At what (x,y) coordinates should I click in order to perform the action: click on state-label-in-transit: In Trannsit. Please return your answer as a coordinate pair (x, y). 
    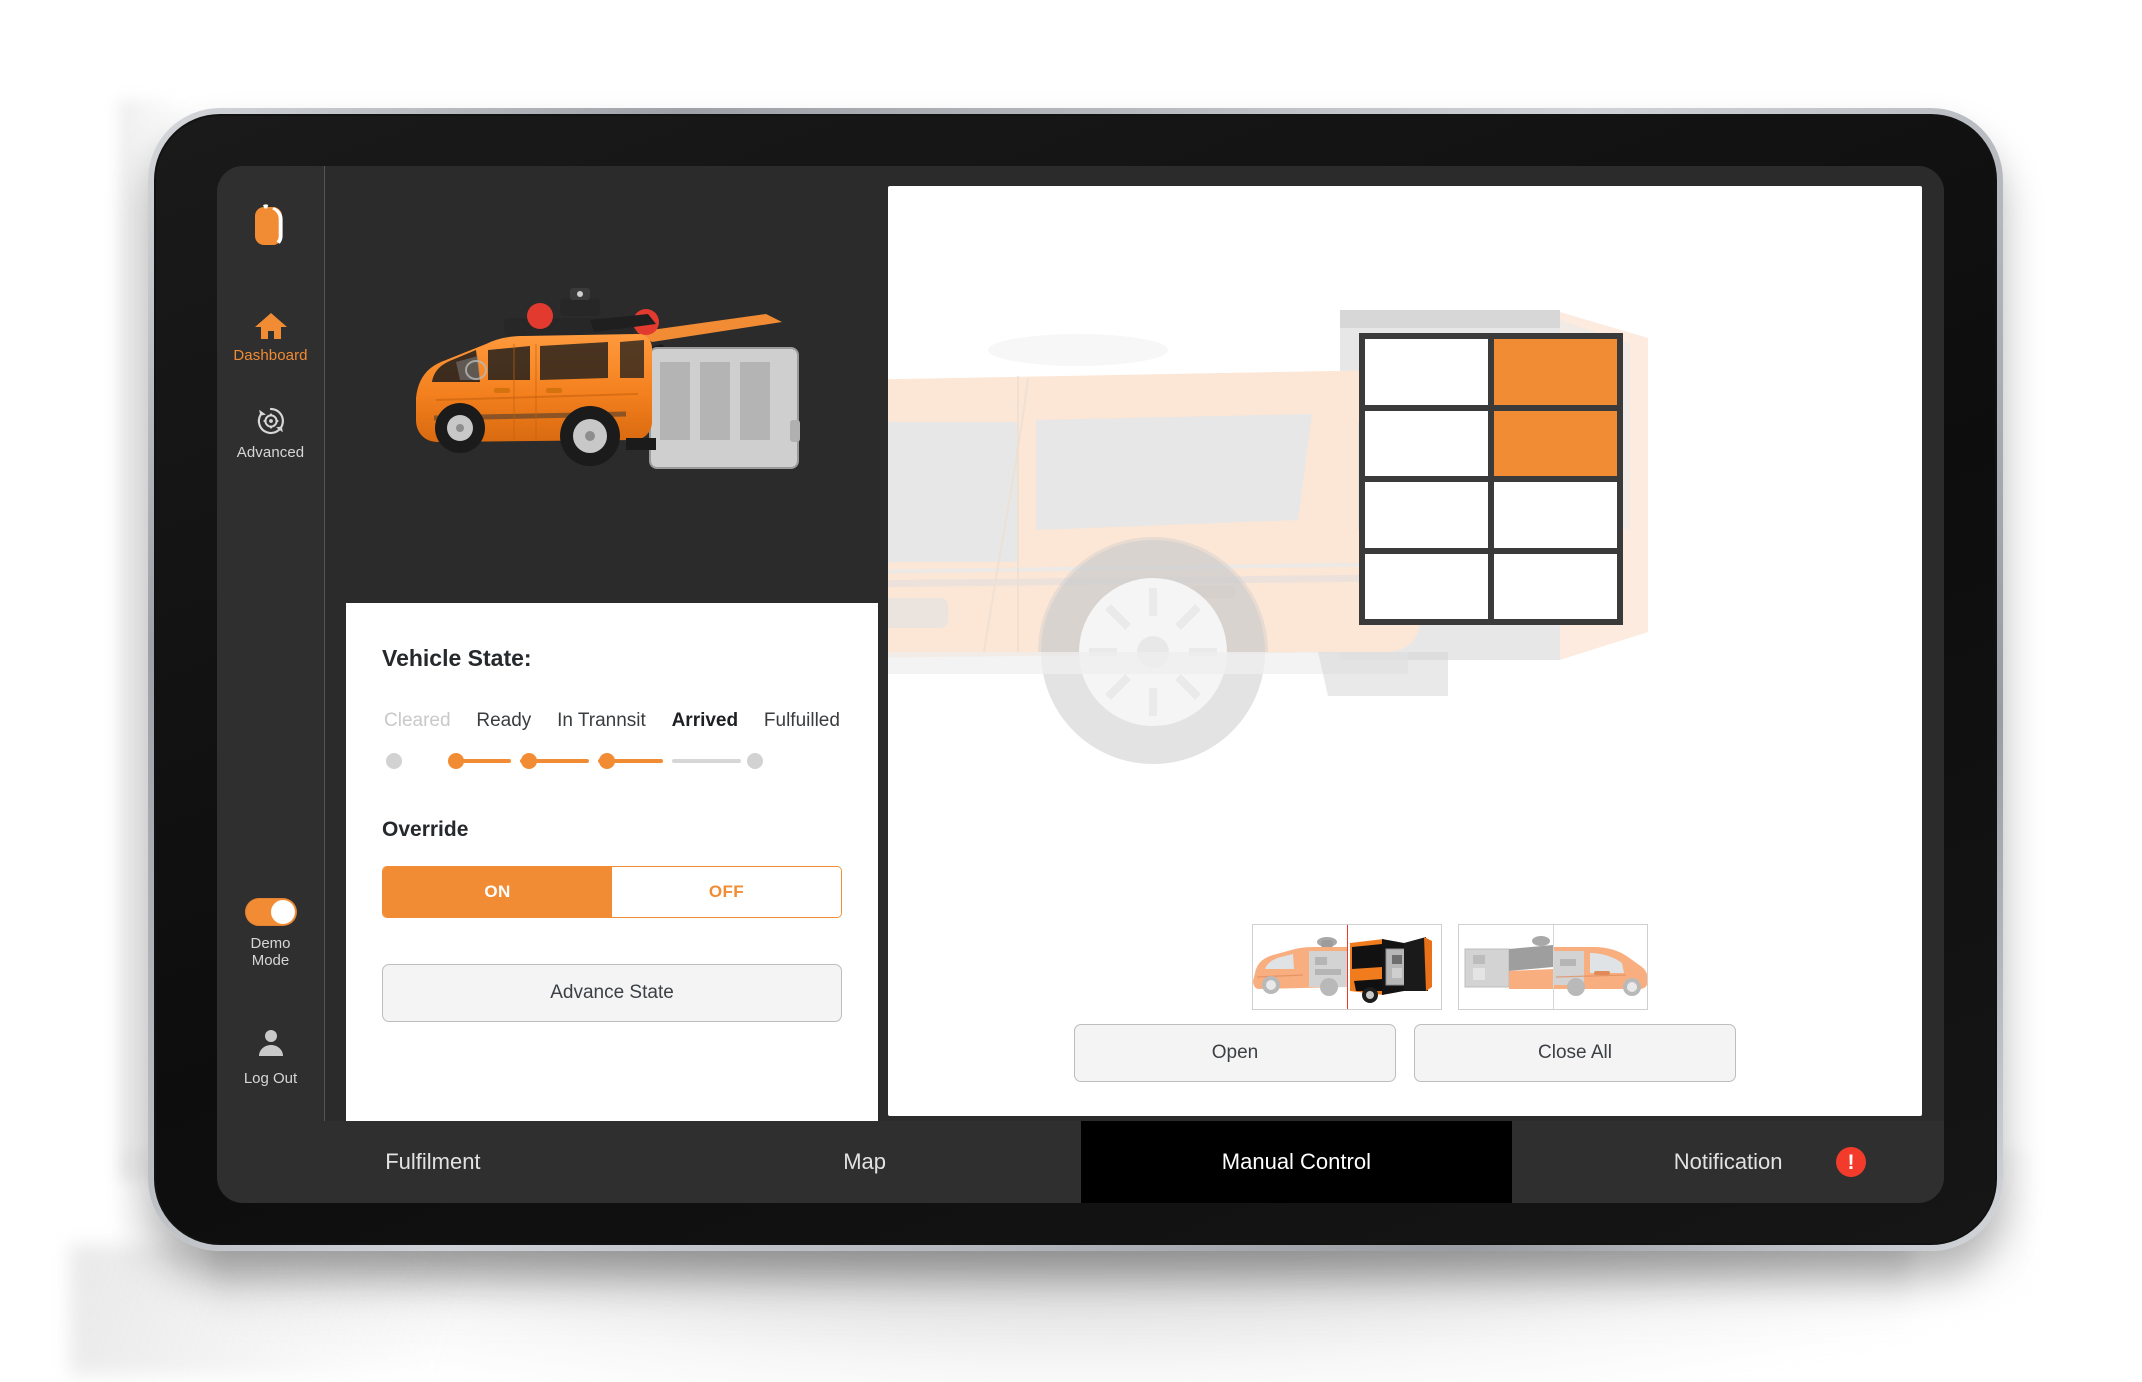
    Looking at the image, I should click on (601, 721).